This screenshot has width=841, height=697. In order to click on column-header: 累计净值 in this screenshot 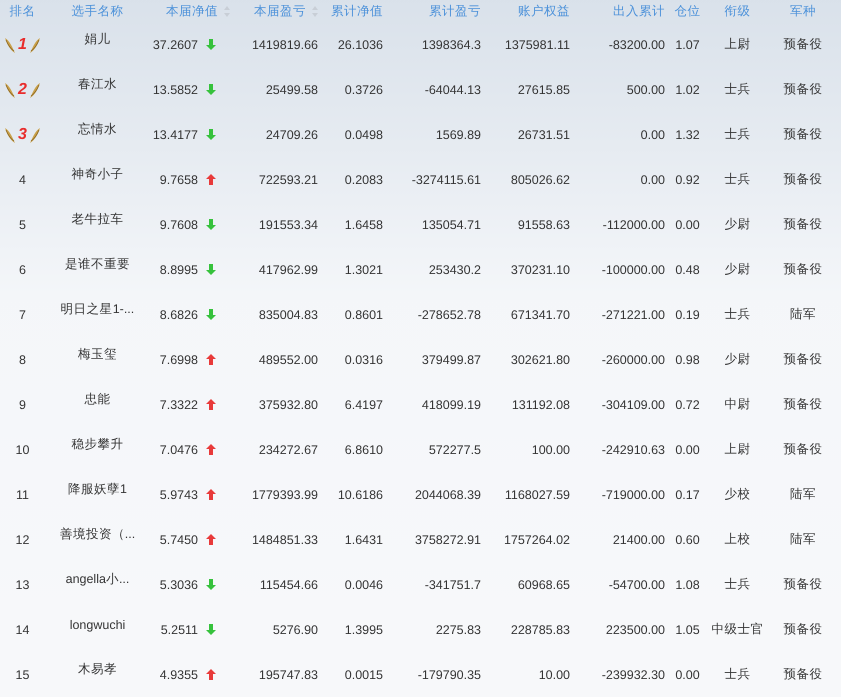, I will do `click(357, 11)`.